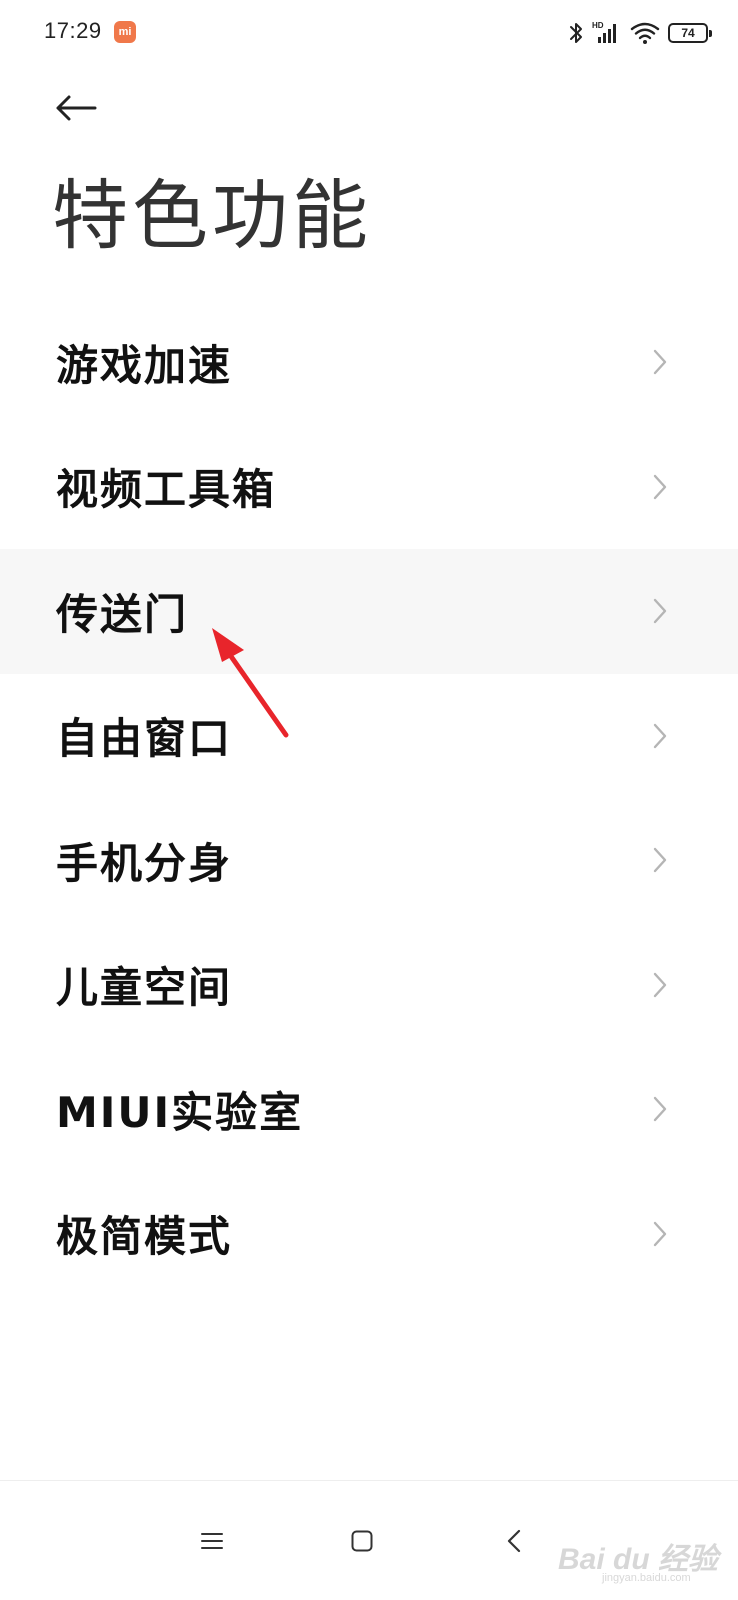 The width and height of the screenshot is (738, 1600). What do you see at coordinates (604, 32) in the screenshot?
I see `hd-signal-icon: HD` at bounding box center [604, 32].